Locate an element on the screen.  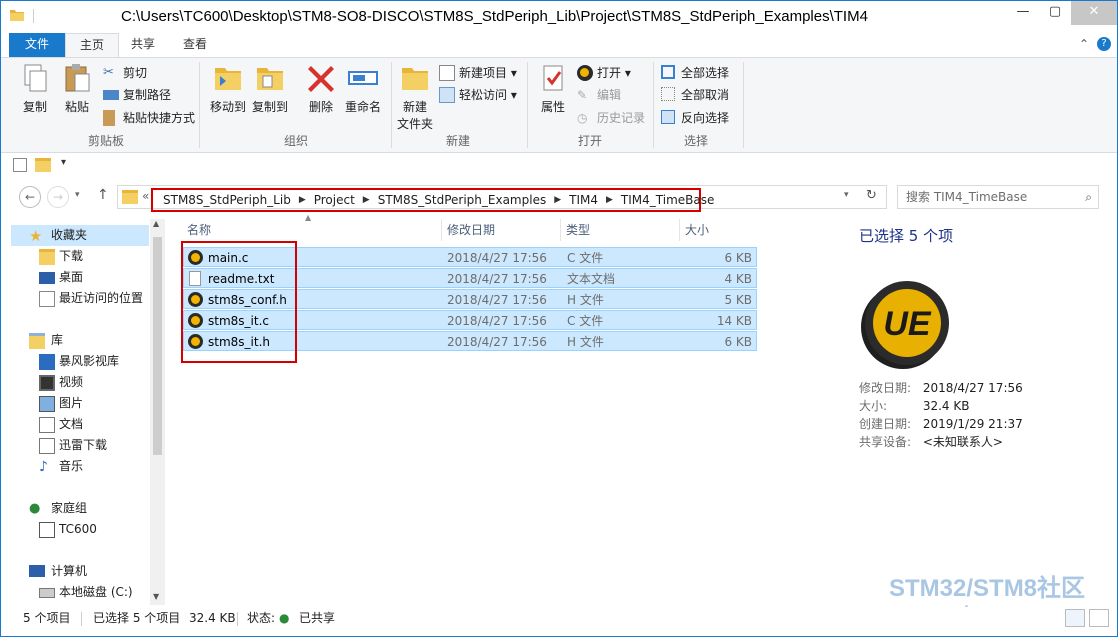
tab-view: 查看 is located at coordinates (195, 45).